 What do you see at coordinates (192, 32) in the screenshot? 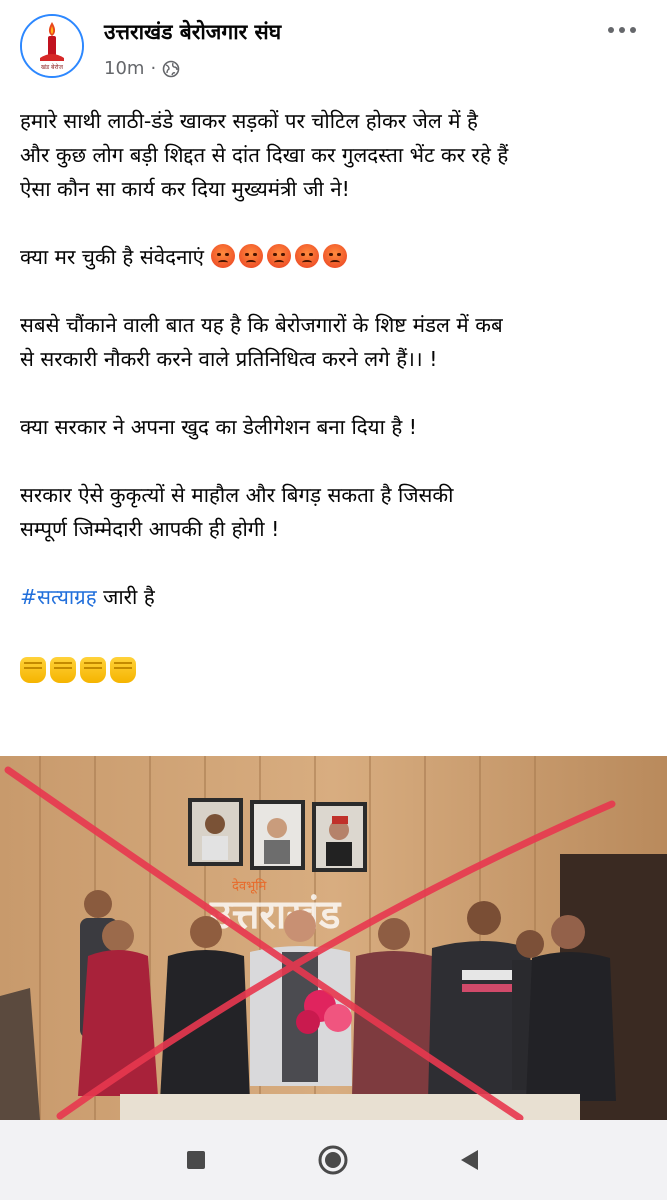
I see `page-name-link: उत्तराखंड बेरोजगार संघ` at bounding box center [192, 32].